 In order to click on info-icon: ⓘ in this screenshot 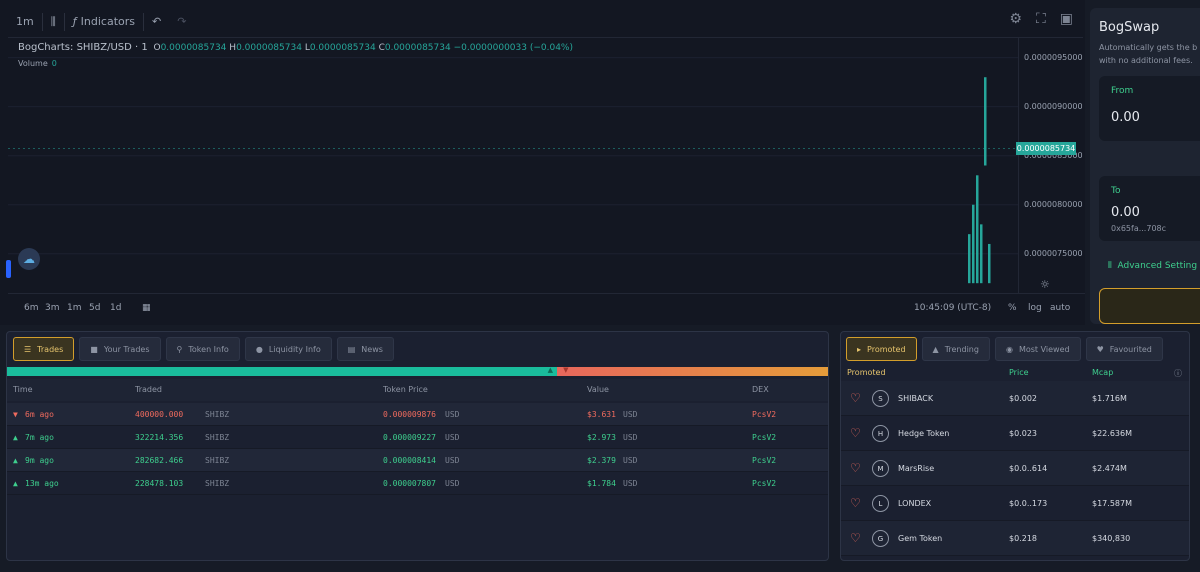, I will do `click(1178, 373)`.